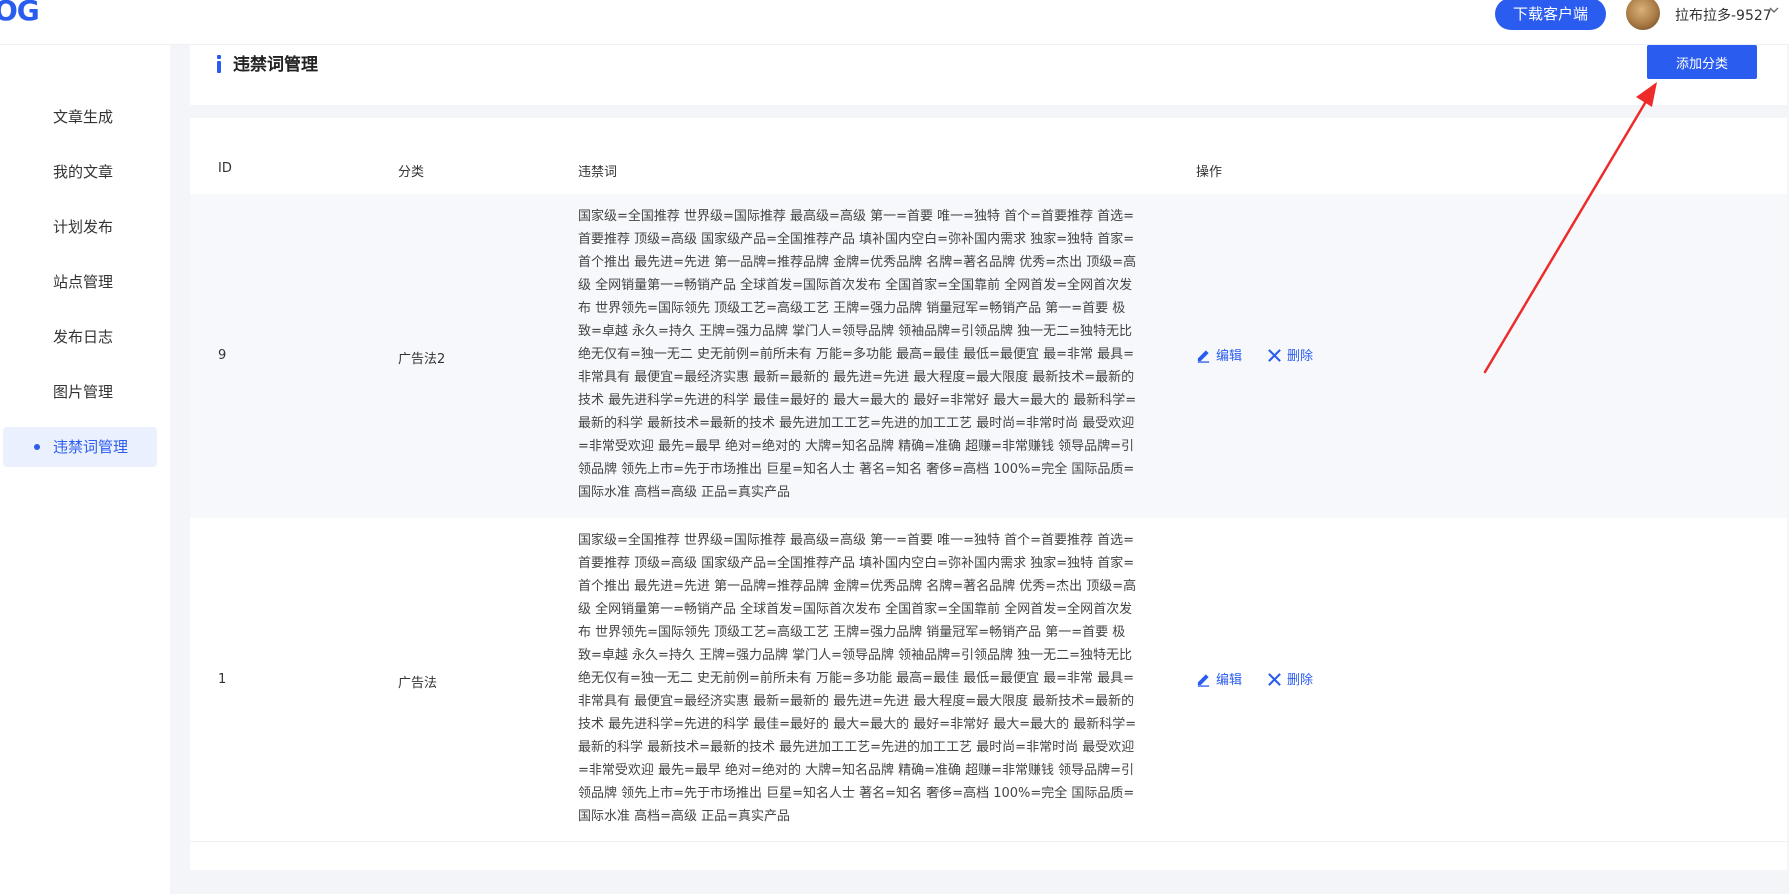 This screenshot has height=894, width=1789. I want to click on info-icon, so click(219, 64).